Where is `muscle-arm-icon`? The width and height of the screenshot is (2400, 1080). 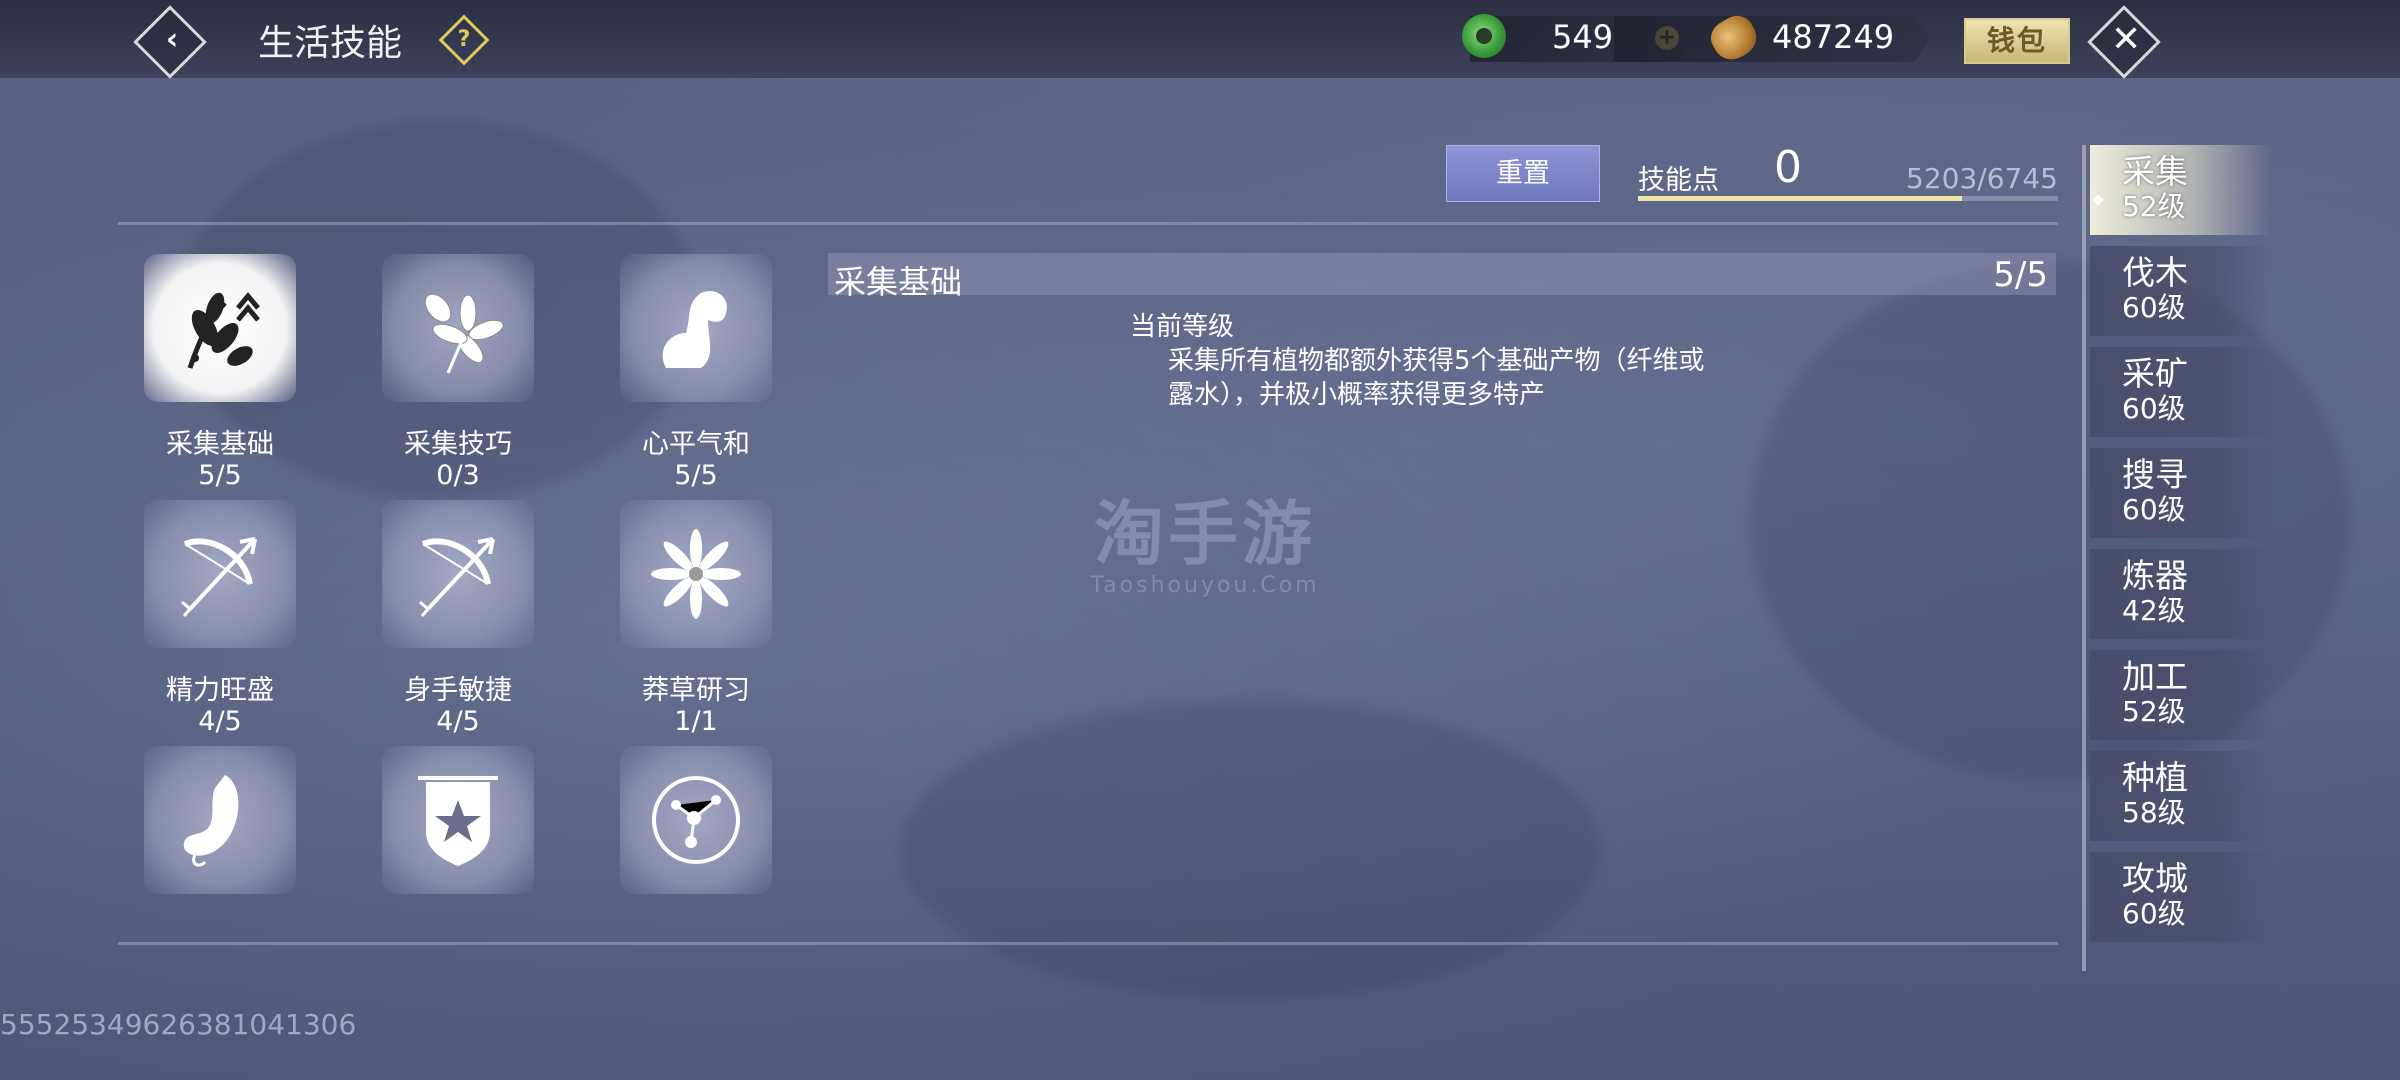 muscle-arm-icon is located at coordinates (694, 329).